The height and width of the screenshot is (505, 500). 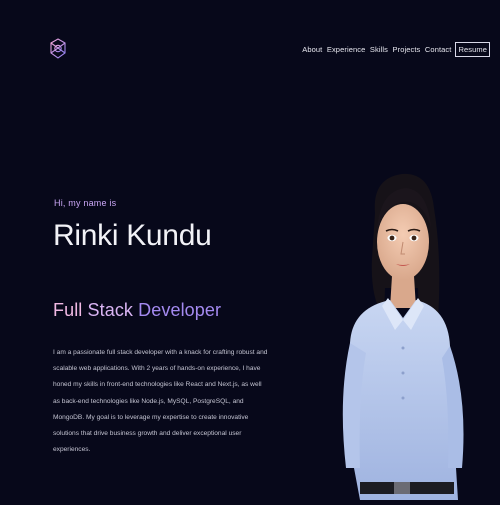 What do you see at coordinates (472, 49) in the screenshot?
I see `resume-button: Resume` at bounding box center [472, 49].